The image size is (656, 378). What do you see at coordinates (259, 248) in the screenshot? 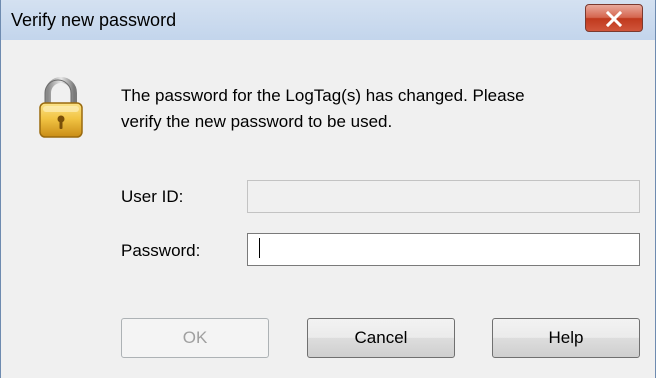
I see `text-caret` at bounding box center [259, 248].